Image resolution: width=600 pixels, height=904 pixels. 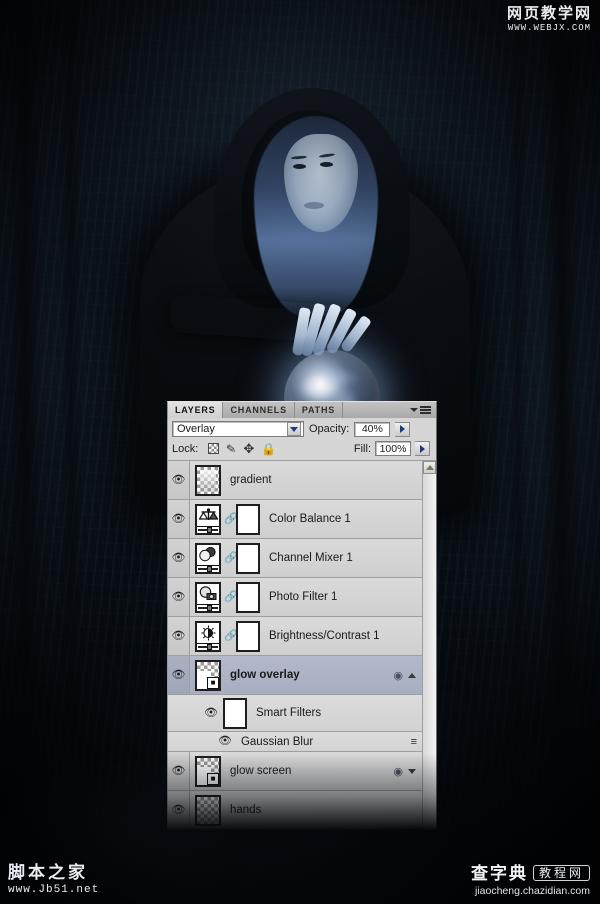 What do you see at coordinates (295, 810) in the screenshot?
I see `layer-row-hands: 👁 hands` at bounding box center [295, 810].